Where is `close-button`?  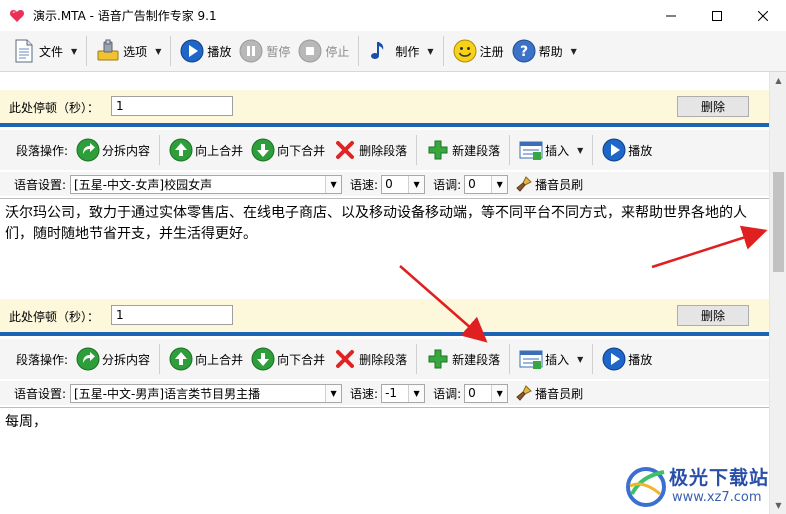 close-button is located at coordinates (763, 15).